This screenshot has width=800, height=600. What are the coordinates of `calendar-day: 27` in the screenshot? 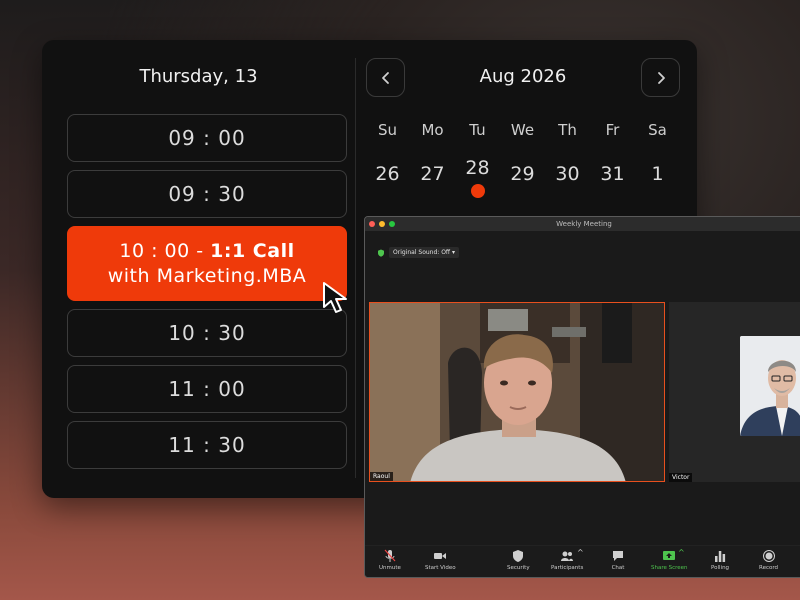 It's located at (432, 174).